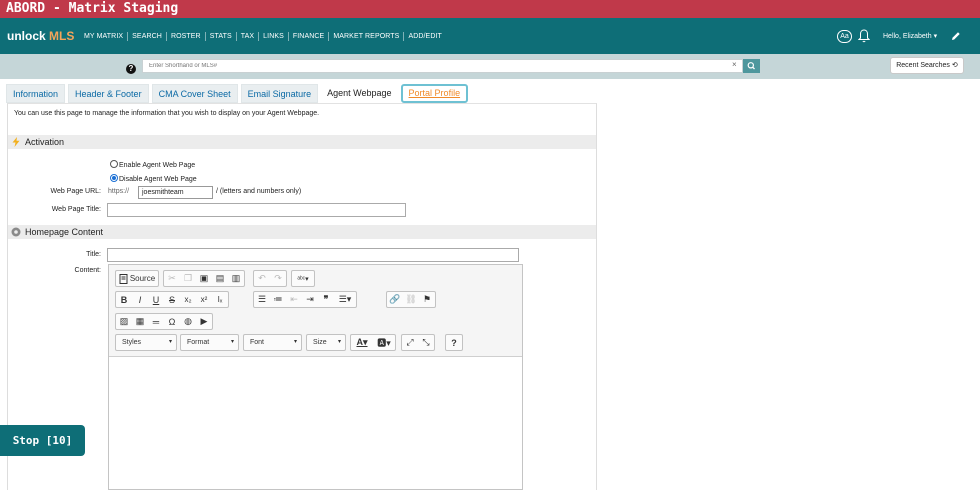  Describe the element at coordinates (156, 321) in the screenshot. I see `horizontal-rule-icon: ═` at that location.